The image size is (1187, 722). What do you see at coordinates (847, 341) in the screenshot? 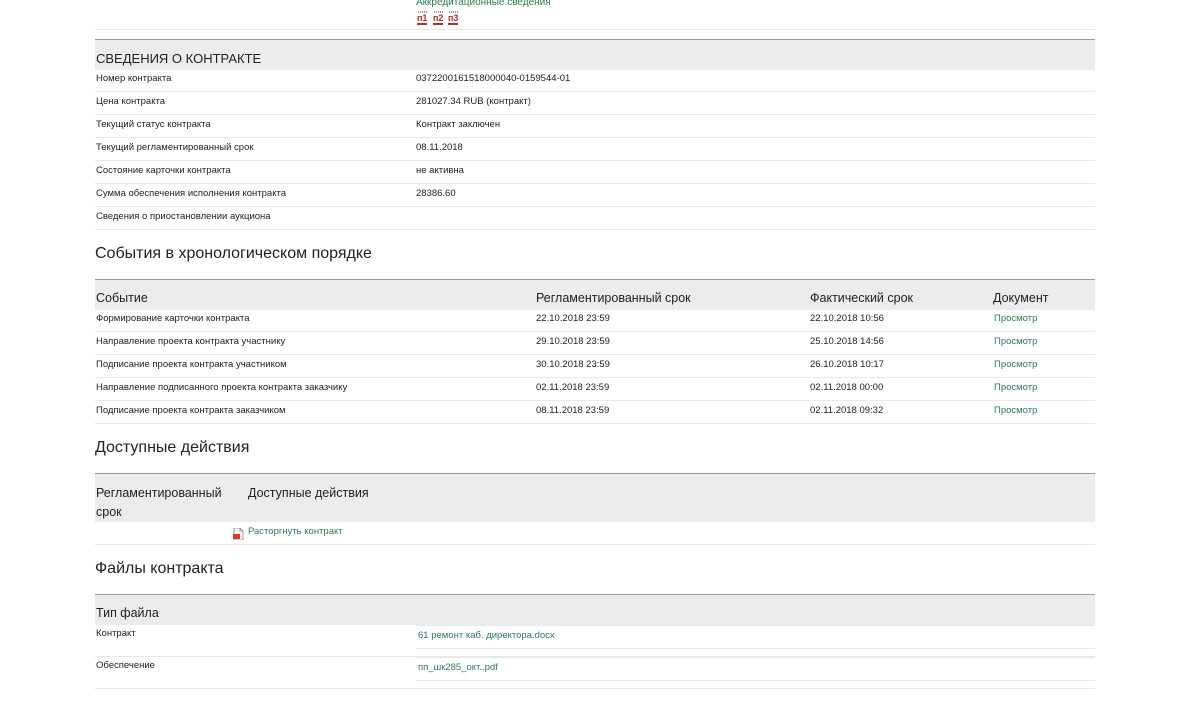
I see `actual-deadline: 25.10.2018 14:56` at bounding box center [847, 341].